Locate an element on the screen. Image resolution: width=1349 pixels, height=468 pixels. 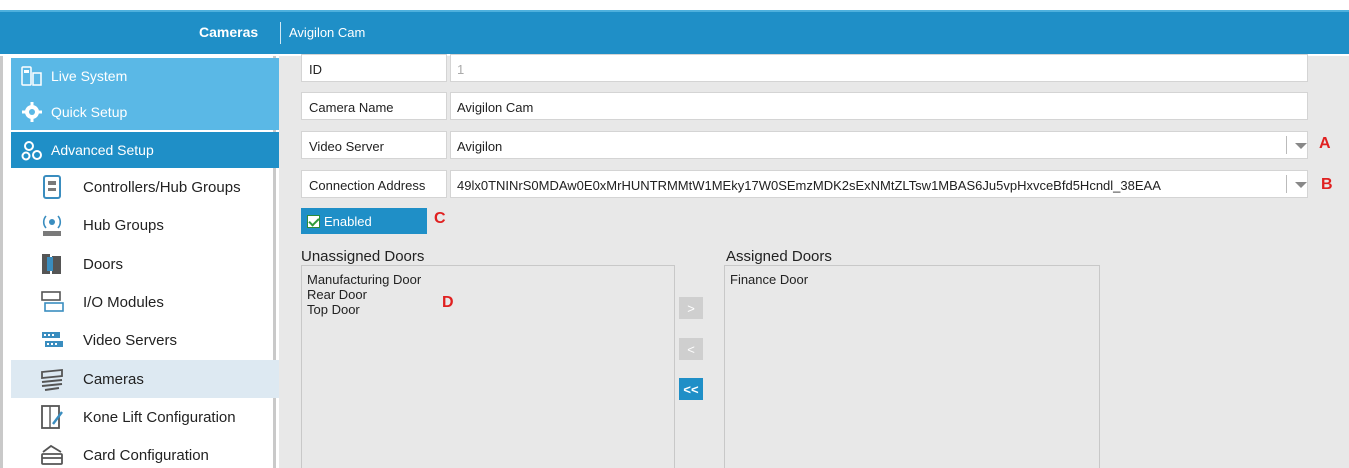
video-server-select: Avigilon is located at coordinates (879, 145).